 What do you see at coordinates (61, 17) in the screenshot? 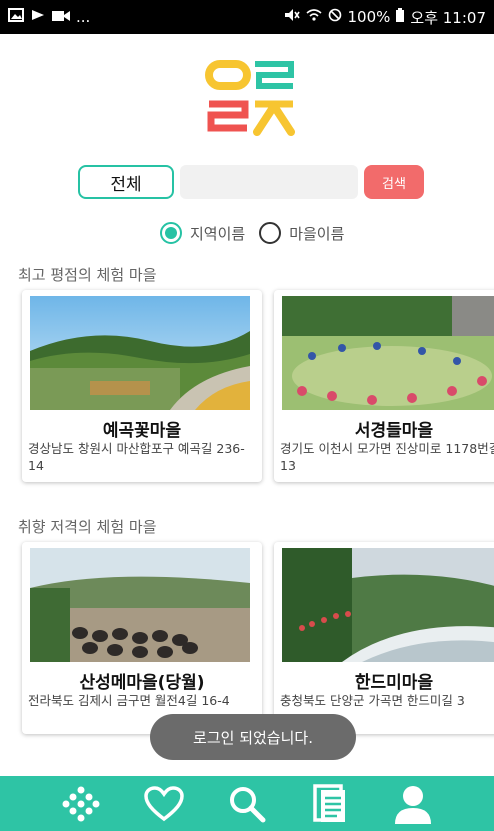
I see `video-icon` at bounding box center [61, 17].